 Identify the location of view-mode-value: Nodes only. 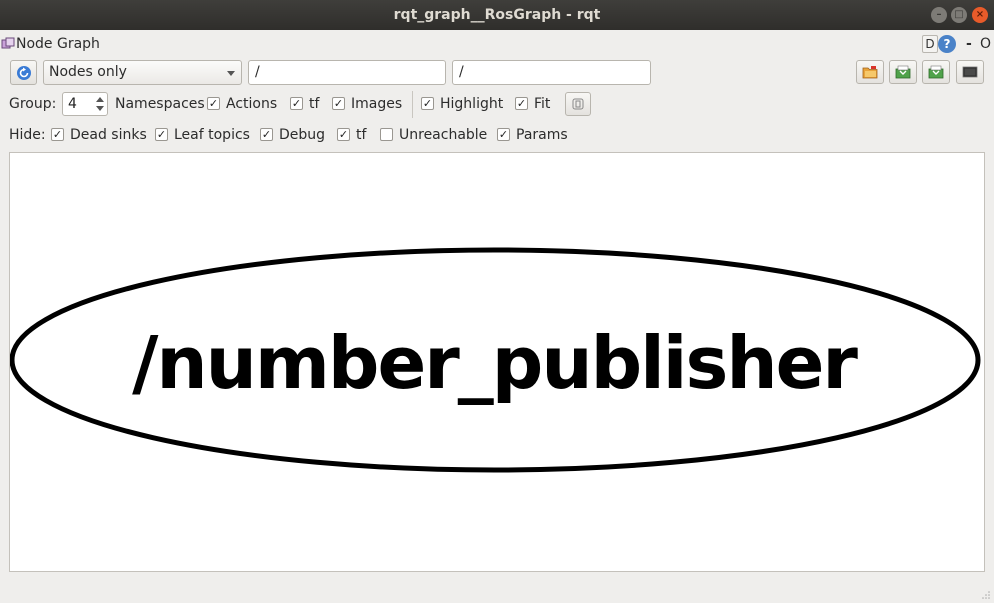
(88, 72).